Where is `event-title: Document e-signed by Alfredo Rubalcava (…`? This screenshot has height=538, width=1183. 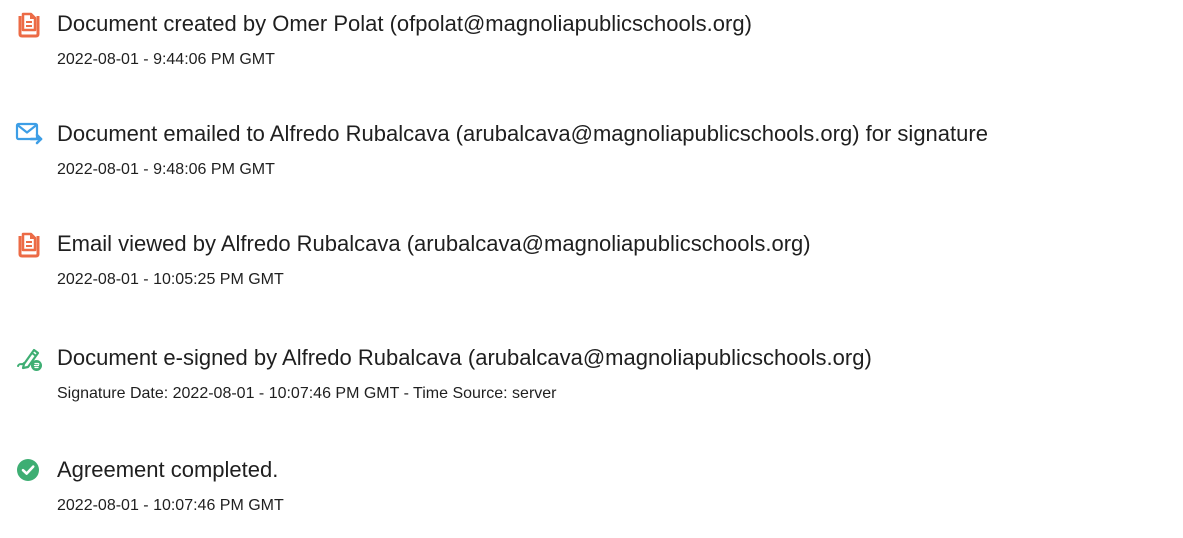 event-title: Document e-signed by Alfredo Rubalcava (… is located at coordinates (464, 357).